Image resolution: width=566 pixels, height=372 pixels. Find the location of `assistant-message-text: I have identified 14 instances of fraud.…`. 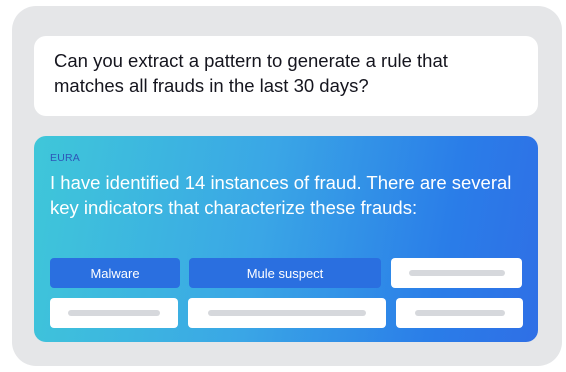

assistant-message-text: I have identified 14 instances of fraud.… is located at coordinates (281, 195).